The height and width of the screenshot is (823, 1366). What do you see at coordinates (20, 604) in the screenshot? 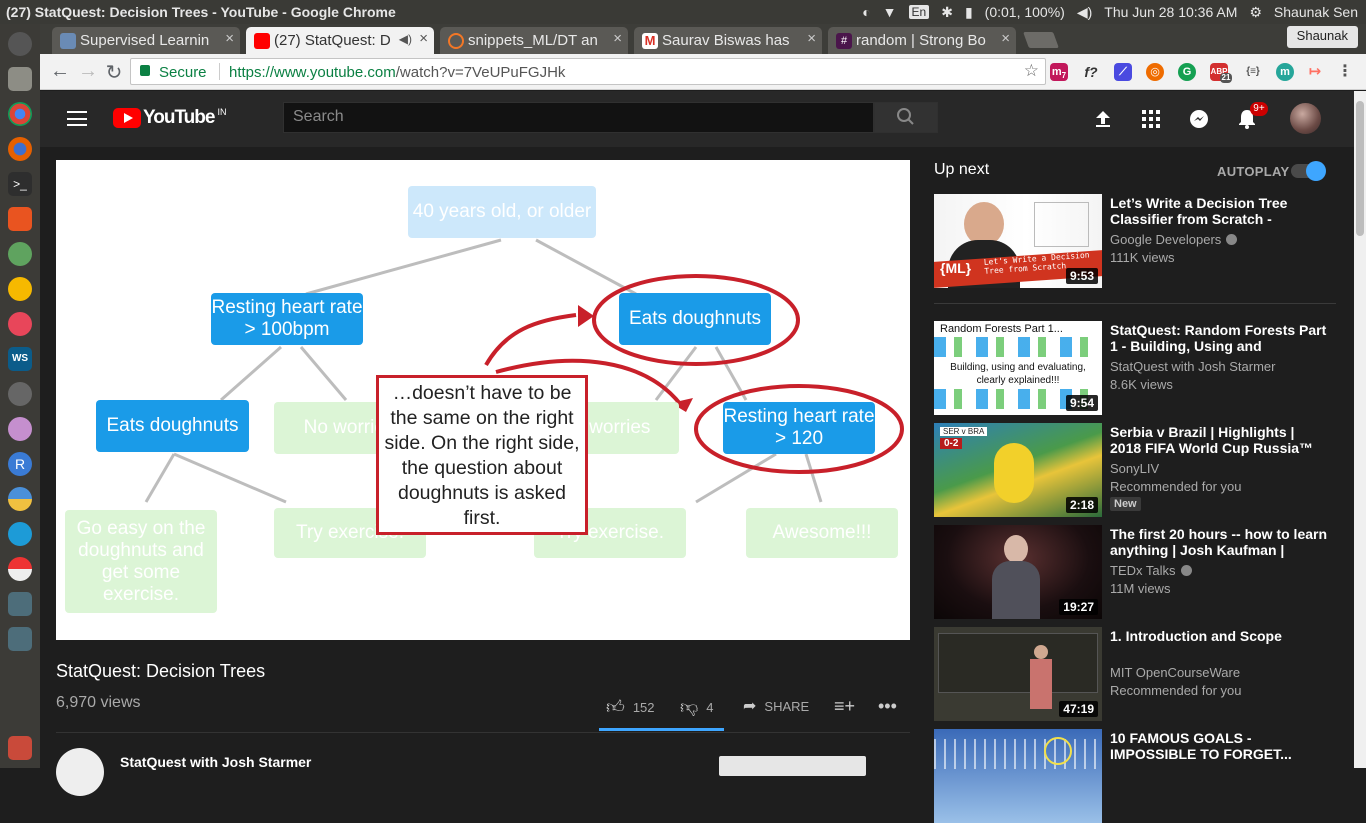
I see `usb-drive-icon` at bounding box center [20, 604].